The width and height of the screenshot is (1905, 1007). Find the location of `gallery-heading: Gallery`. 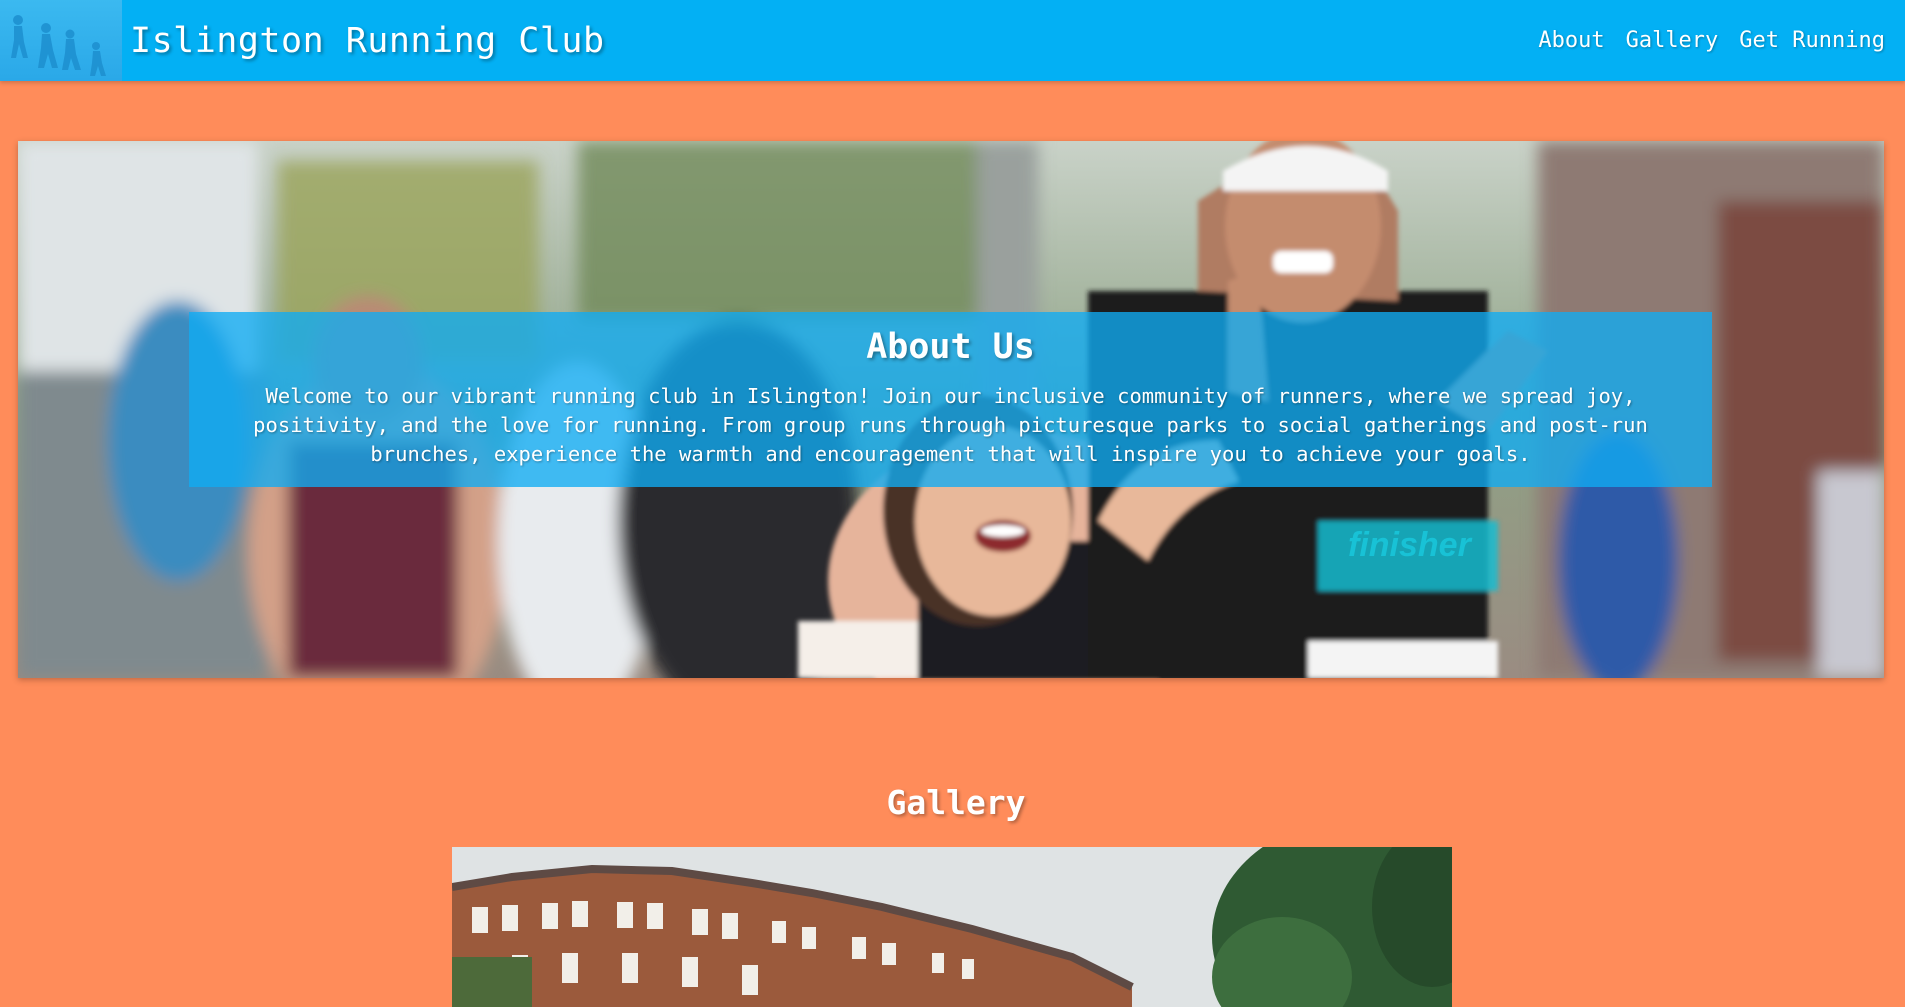

gallery-heading: Gallery is located at coordinates (956, 802).